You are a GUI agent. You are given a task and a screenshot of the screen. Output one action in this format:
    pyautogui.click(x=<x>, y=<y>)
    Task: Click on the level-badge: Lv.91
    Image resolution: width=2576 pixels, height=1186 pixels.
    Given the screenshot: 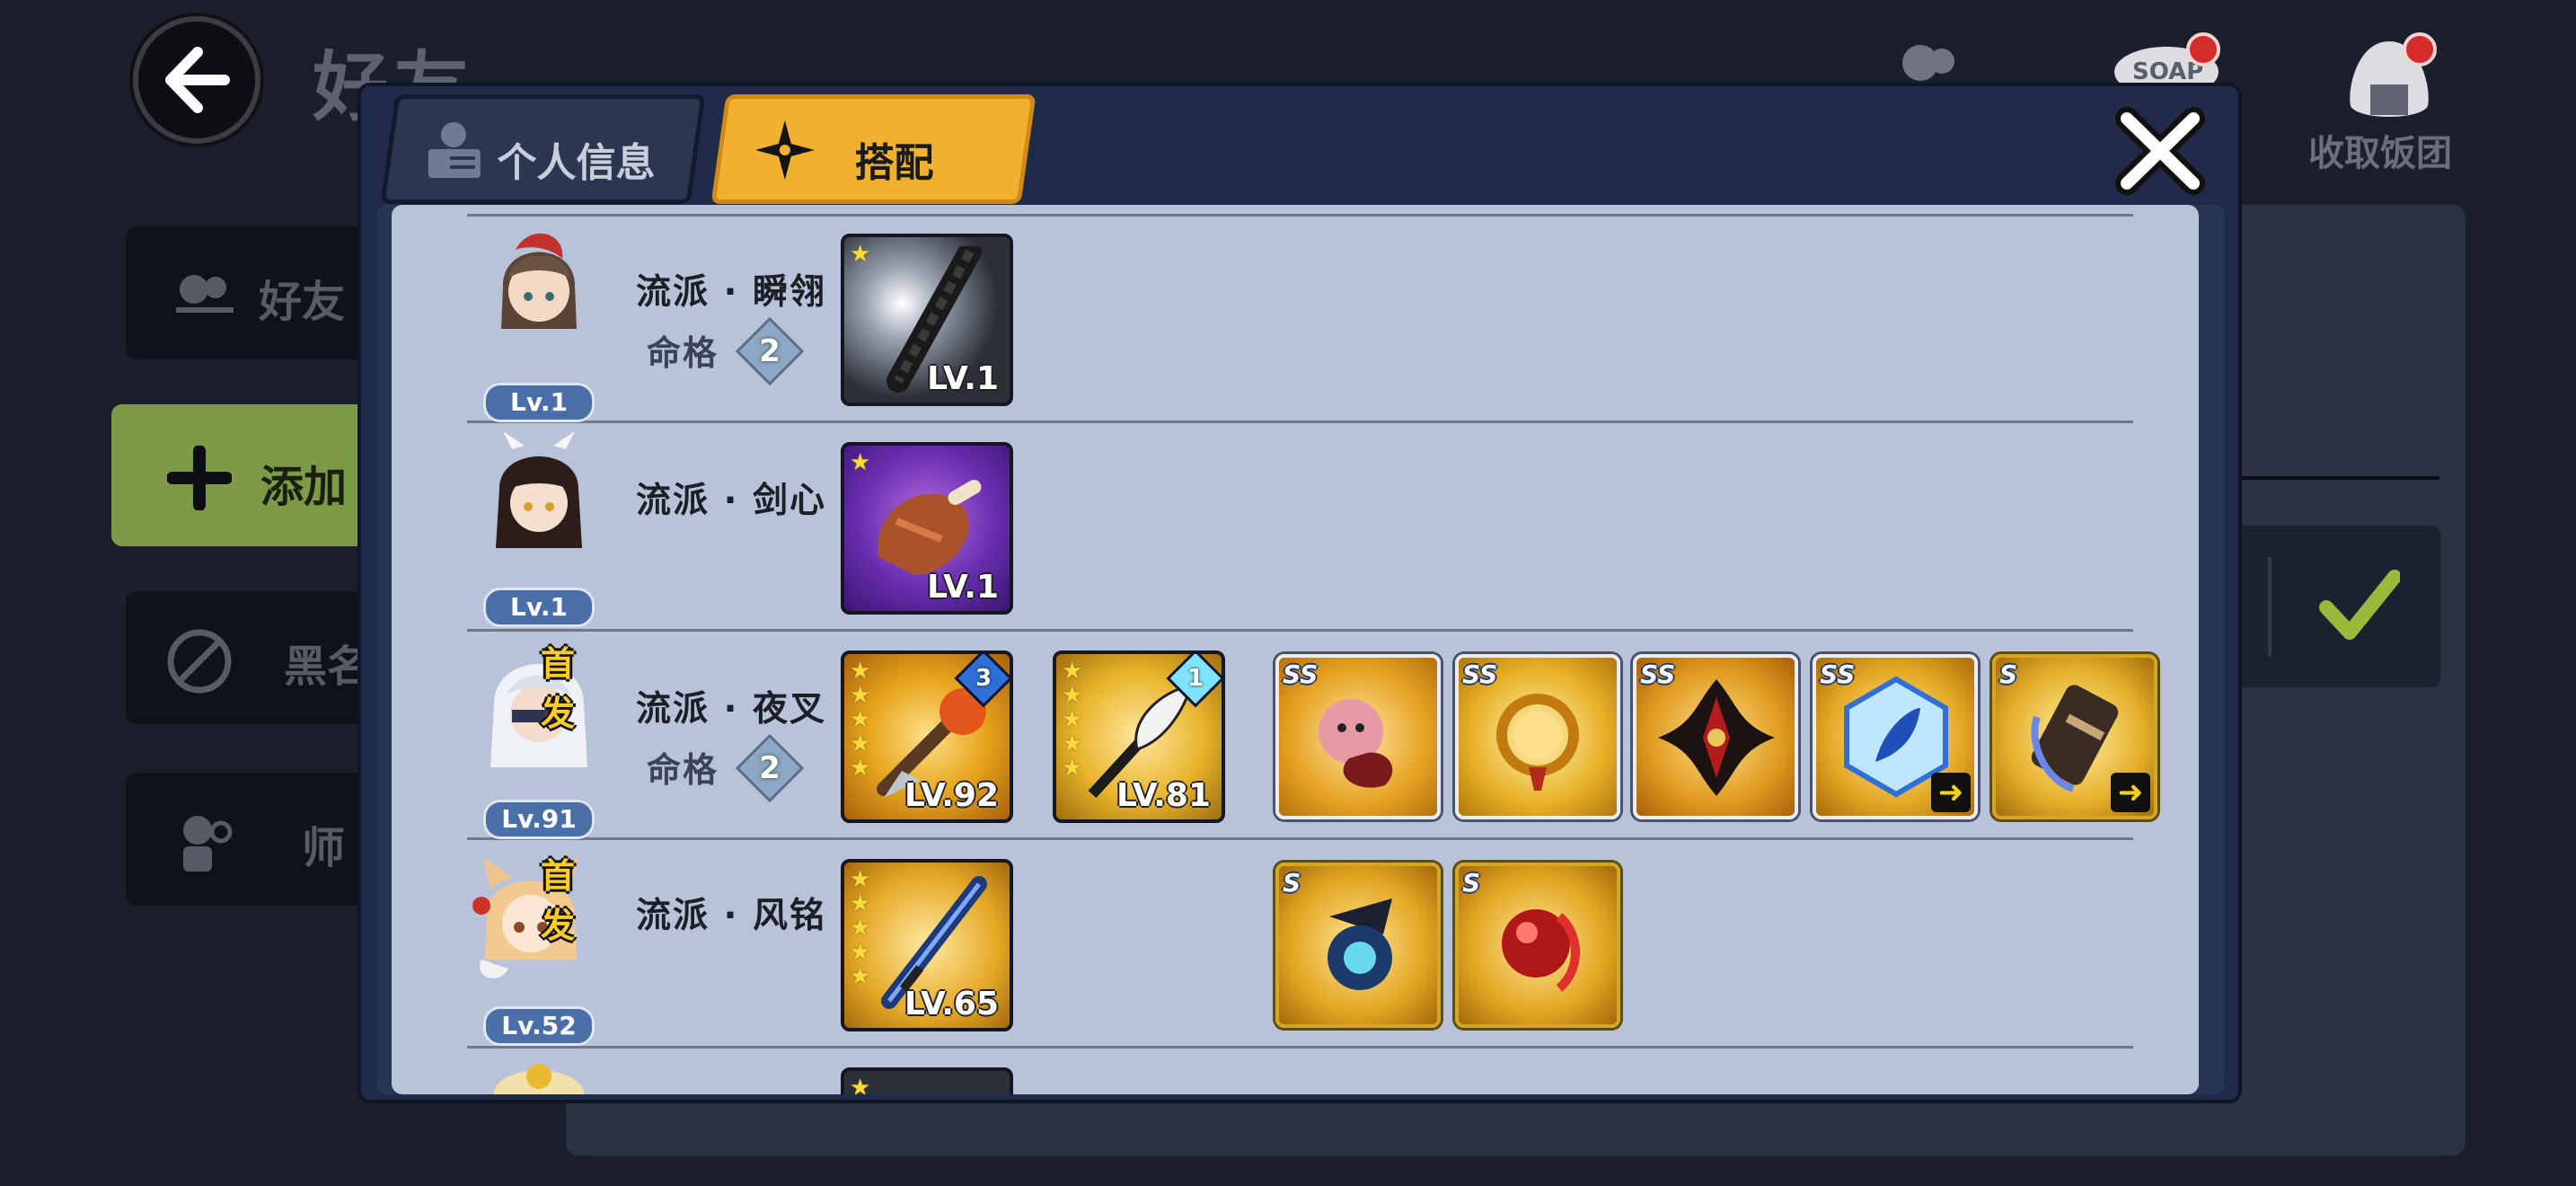 What is the action you would take?
    pyautogui.click(x=539, y=819)
    